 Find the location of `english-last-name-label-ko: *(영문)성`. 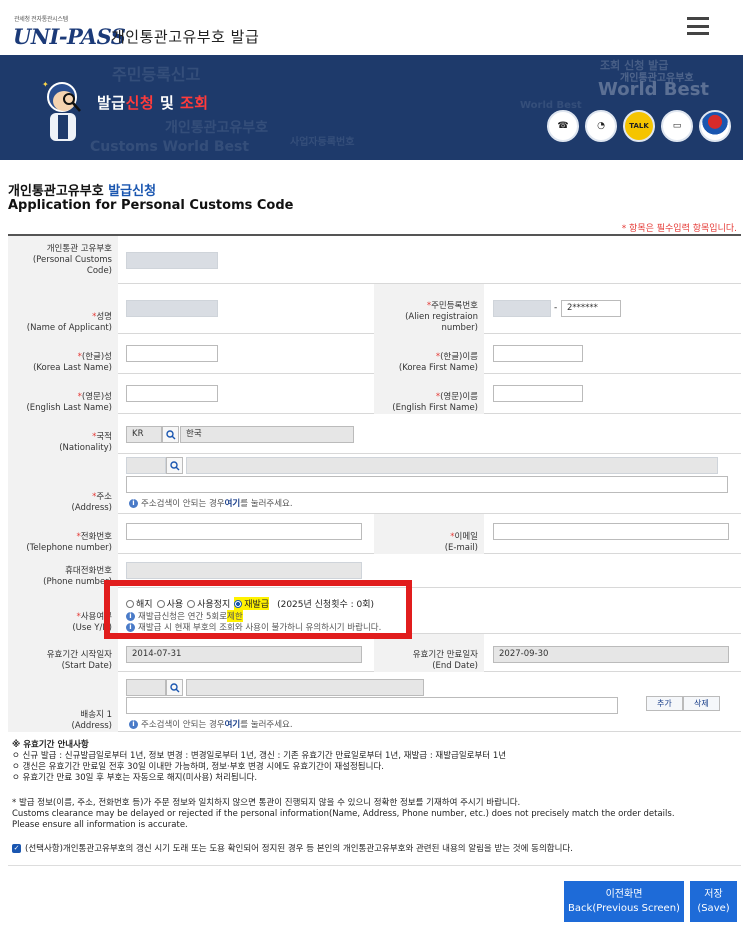

english-last-name-label-ko: *(영문)성 is located at coordinates (94, 397).